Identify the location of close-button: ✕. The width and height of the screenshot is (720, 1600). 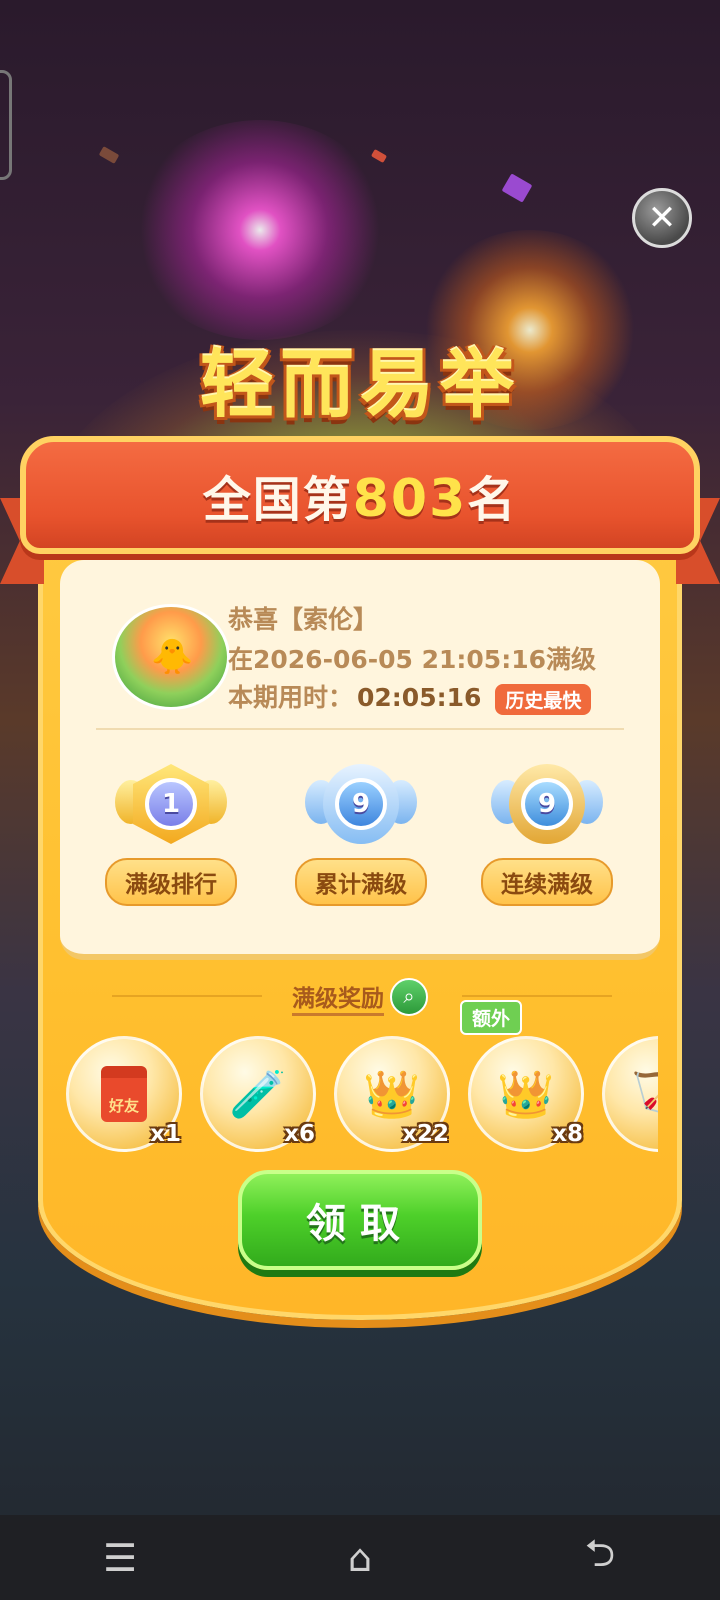
(662, 218).